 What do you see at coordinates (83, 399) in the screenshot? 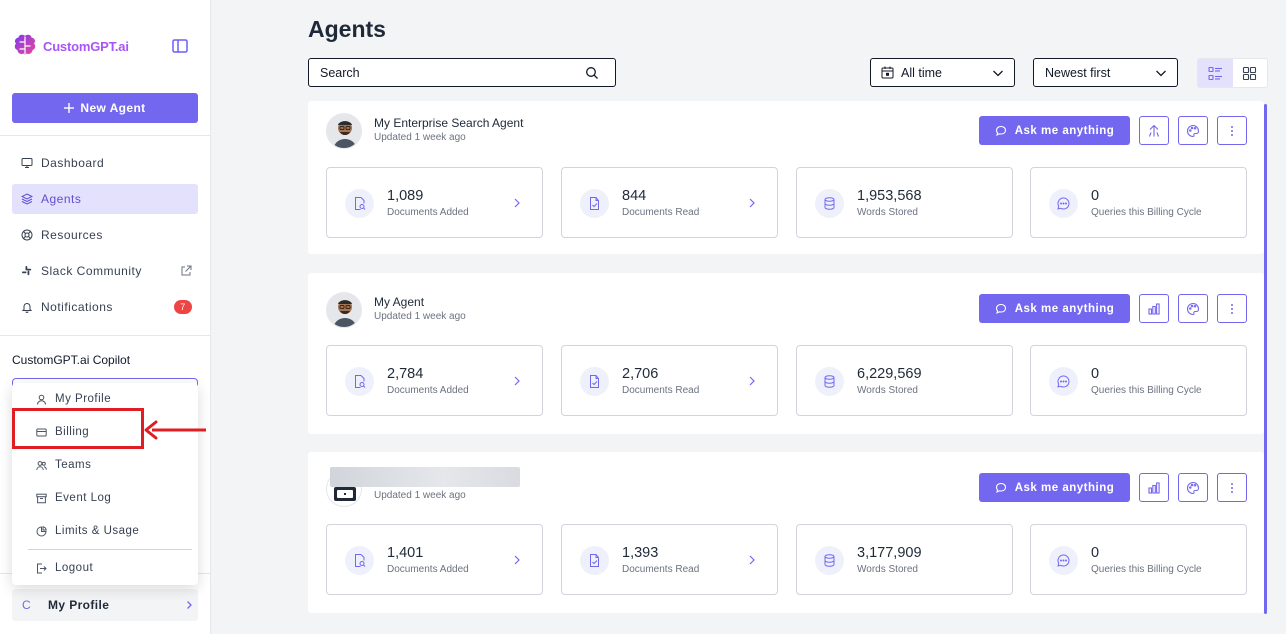
I see `menu-item-label: My Profile` at bounding box center [83, 399].